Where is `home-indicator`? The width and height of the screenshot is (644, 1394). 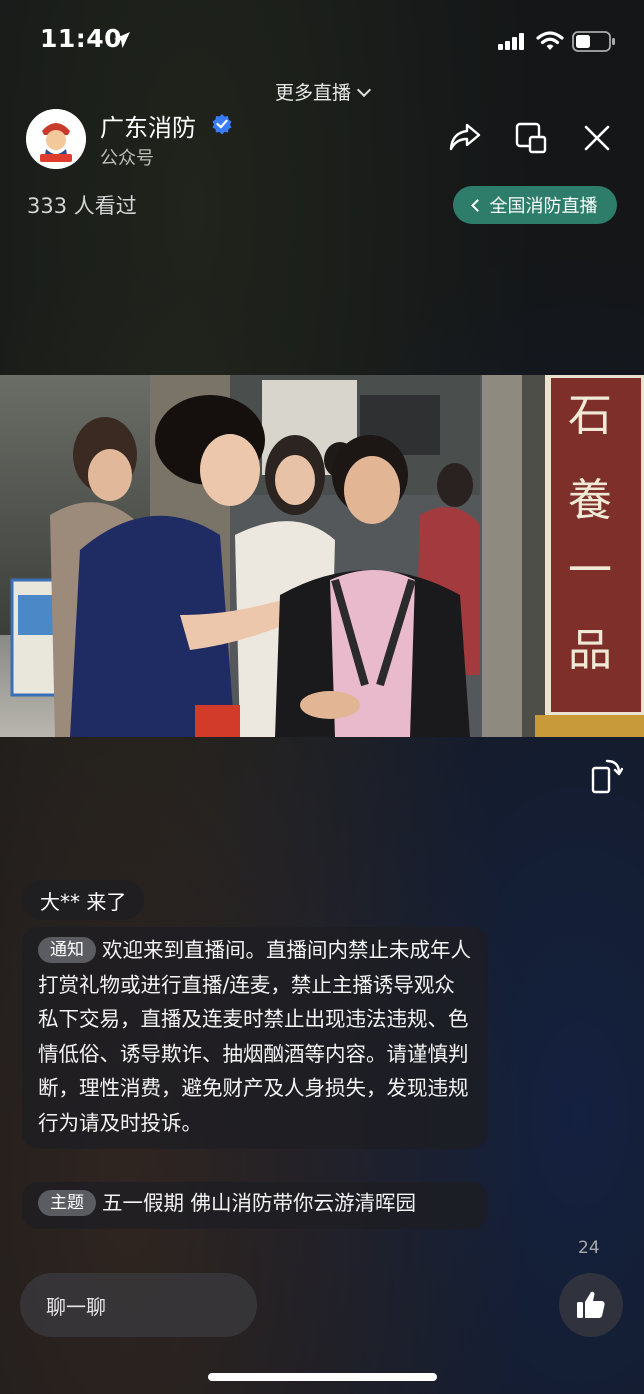 home-indicator is located at coordinates (322, 1377).